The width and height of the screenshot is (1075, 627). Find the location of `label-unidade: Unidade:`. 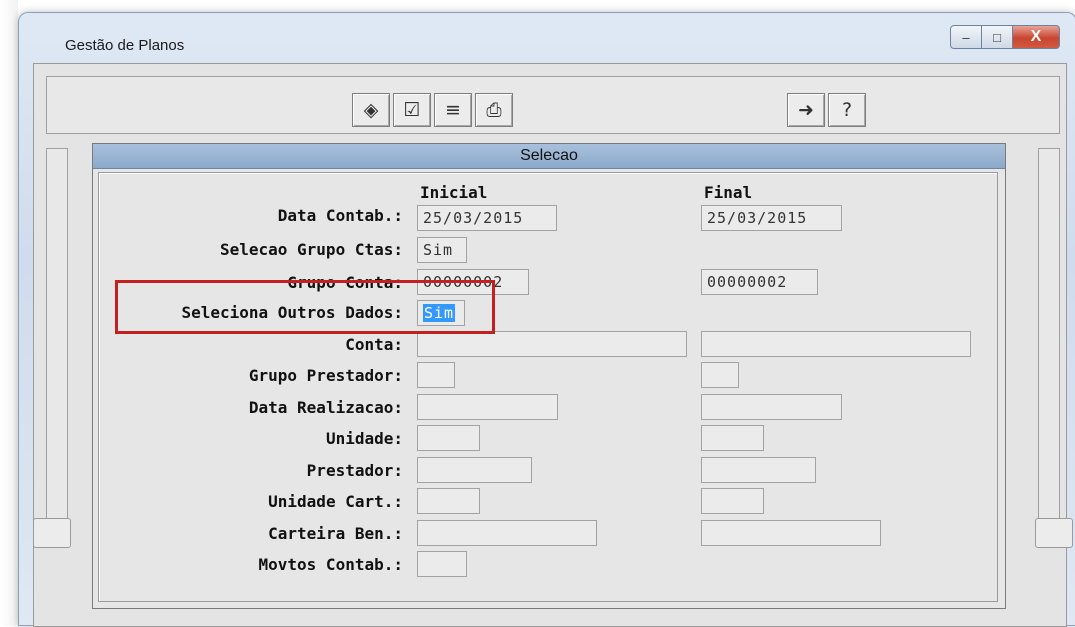

label-unidade: Unidade: is located at coordinates (364, 438).